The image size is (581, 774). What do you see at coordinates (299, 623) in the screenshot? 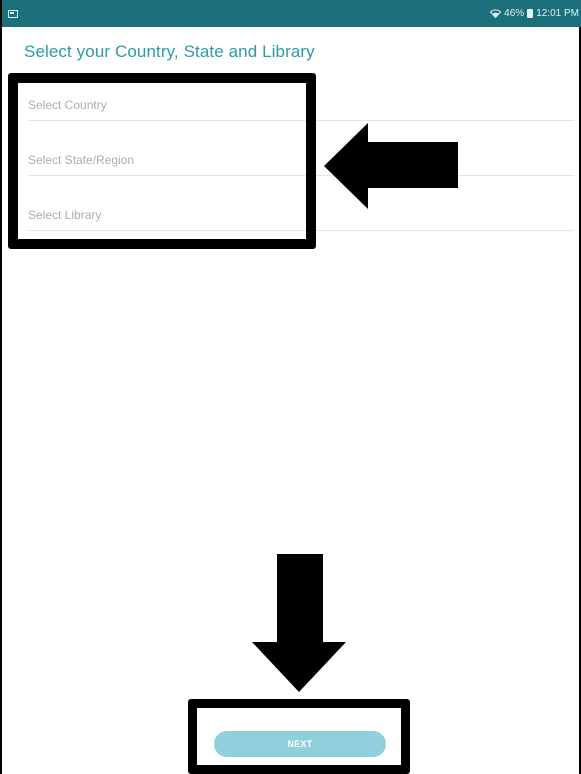
I see `arrow-down-icon` at bounding box center [299, 623].